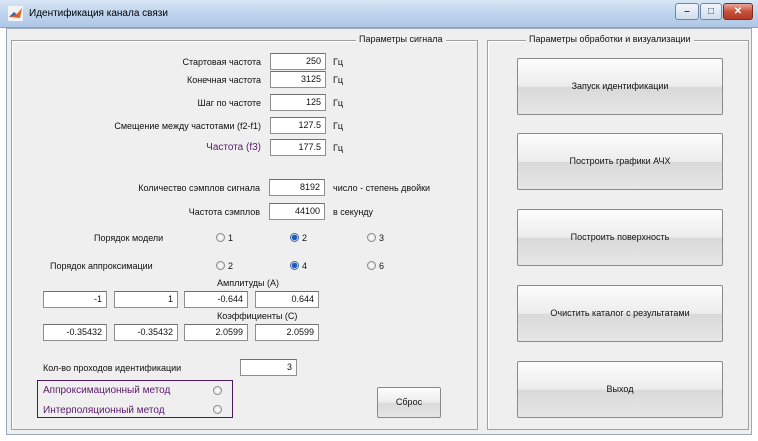  What do you see at coordinates (738, 11) in the screenshot?
I see `close-button: ✕` at bounding box center [738, 11].